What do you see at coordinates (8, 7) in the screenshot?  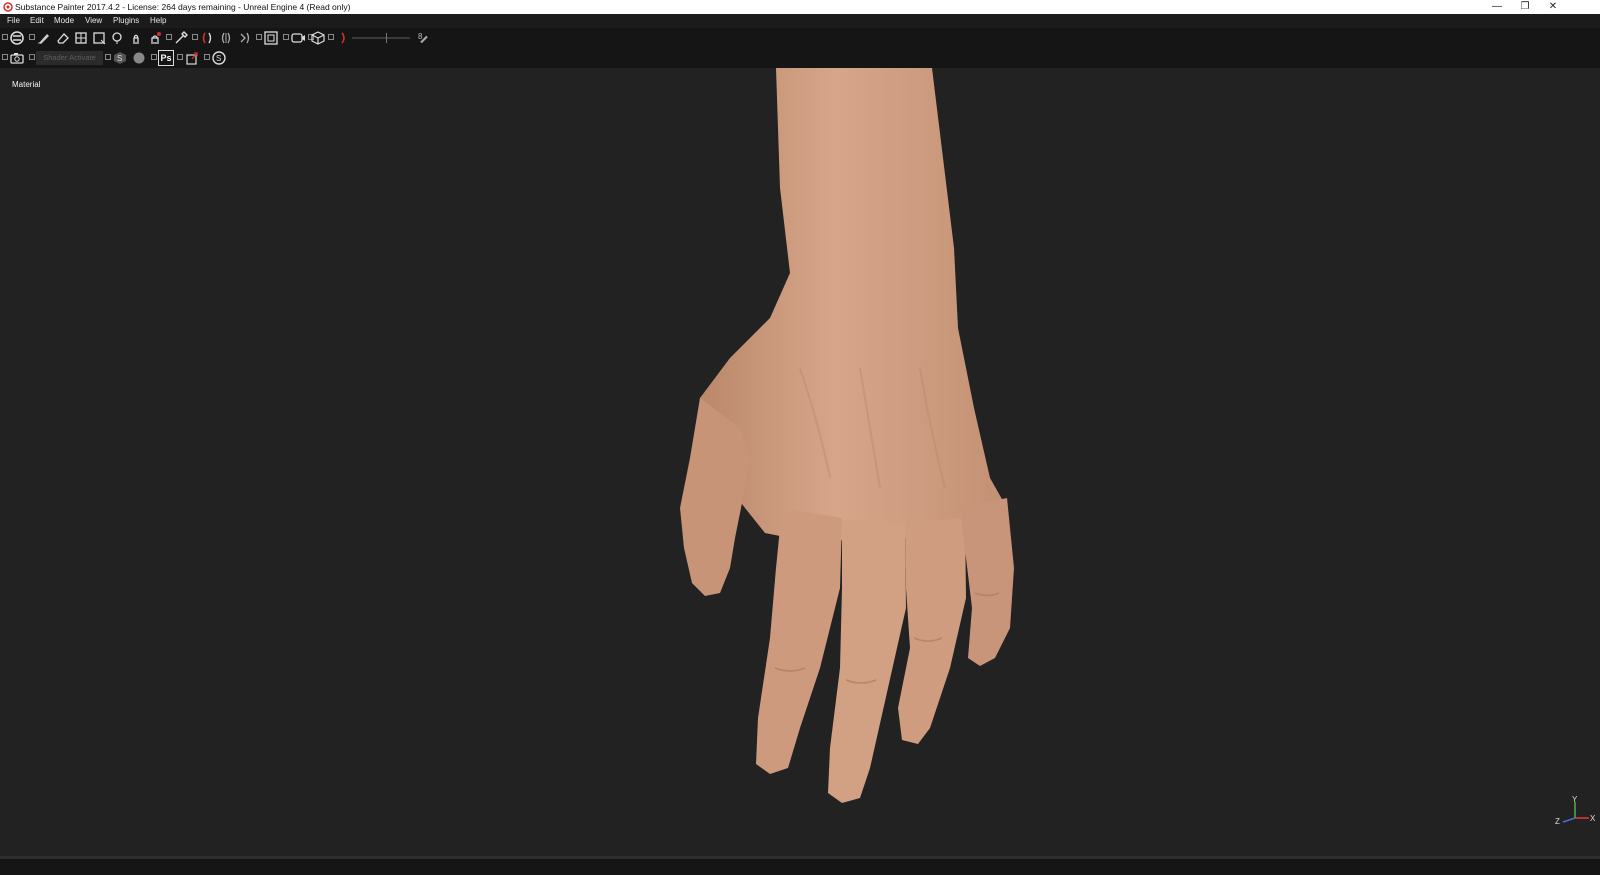 I see `app-logo-icon` at bounding box center [8, 7].